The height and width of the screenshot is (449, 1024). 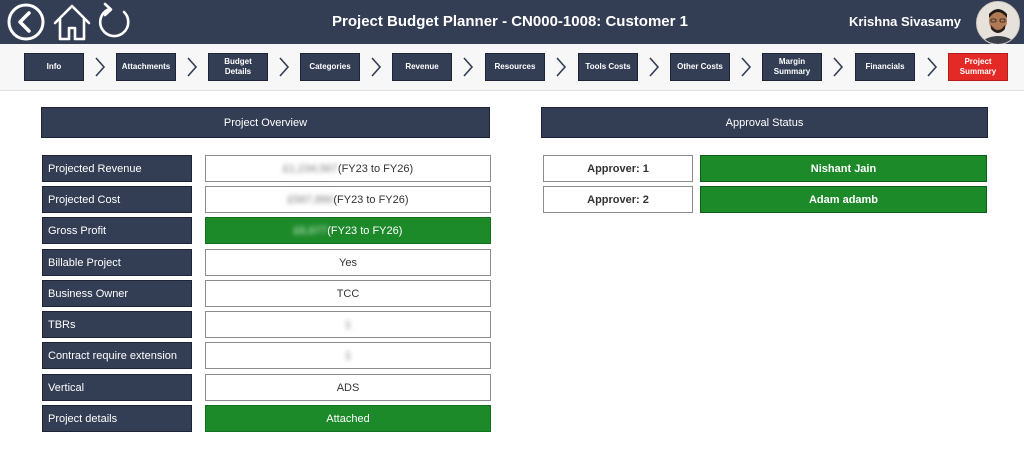 I want to click on step-other-costs: Other Costs, so click(x=700, y=67).